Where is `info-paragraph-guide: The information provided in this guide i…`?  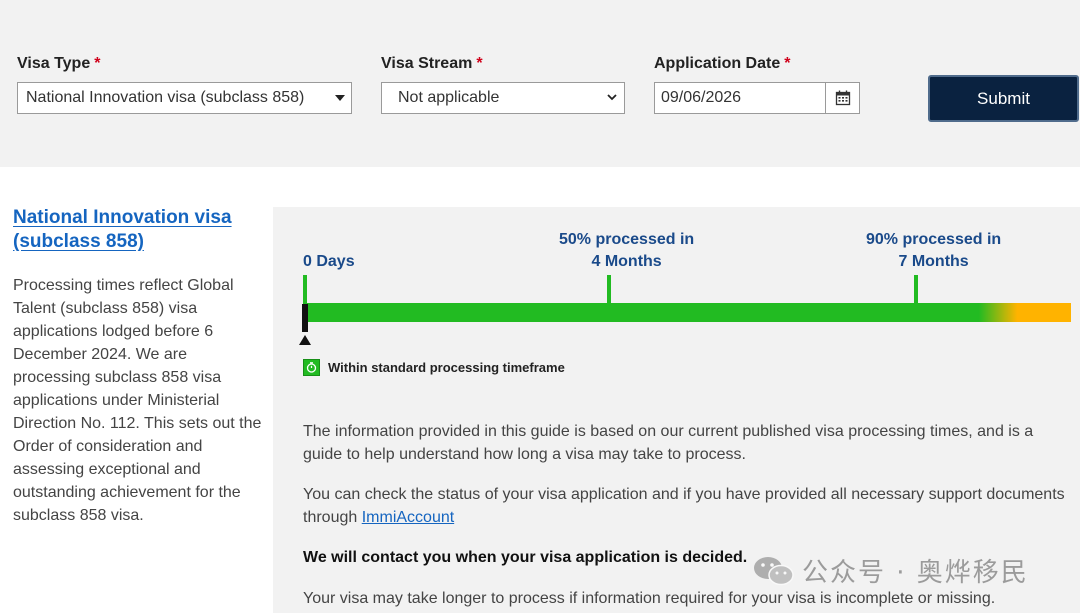
info-paragraph-guide: The information provided in this guide i… is located at coordinates (668, 443).